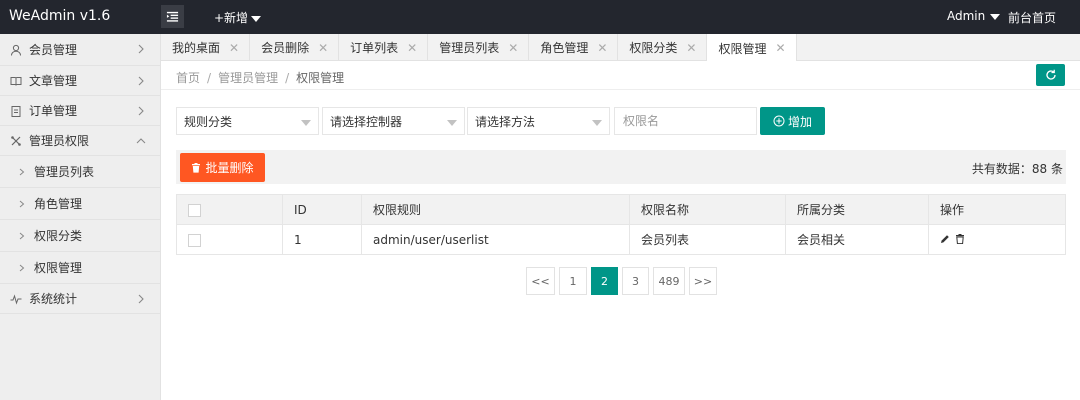 The width and height of the screenshot is (1080, 400). I want to click on top-header: WeAdmin v1.6 +新增 Admin 前台首页, so click(540, 17).